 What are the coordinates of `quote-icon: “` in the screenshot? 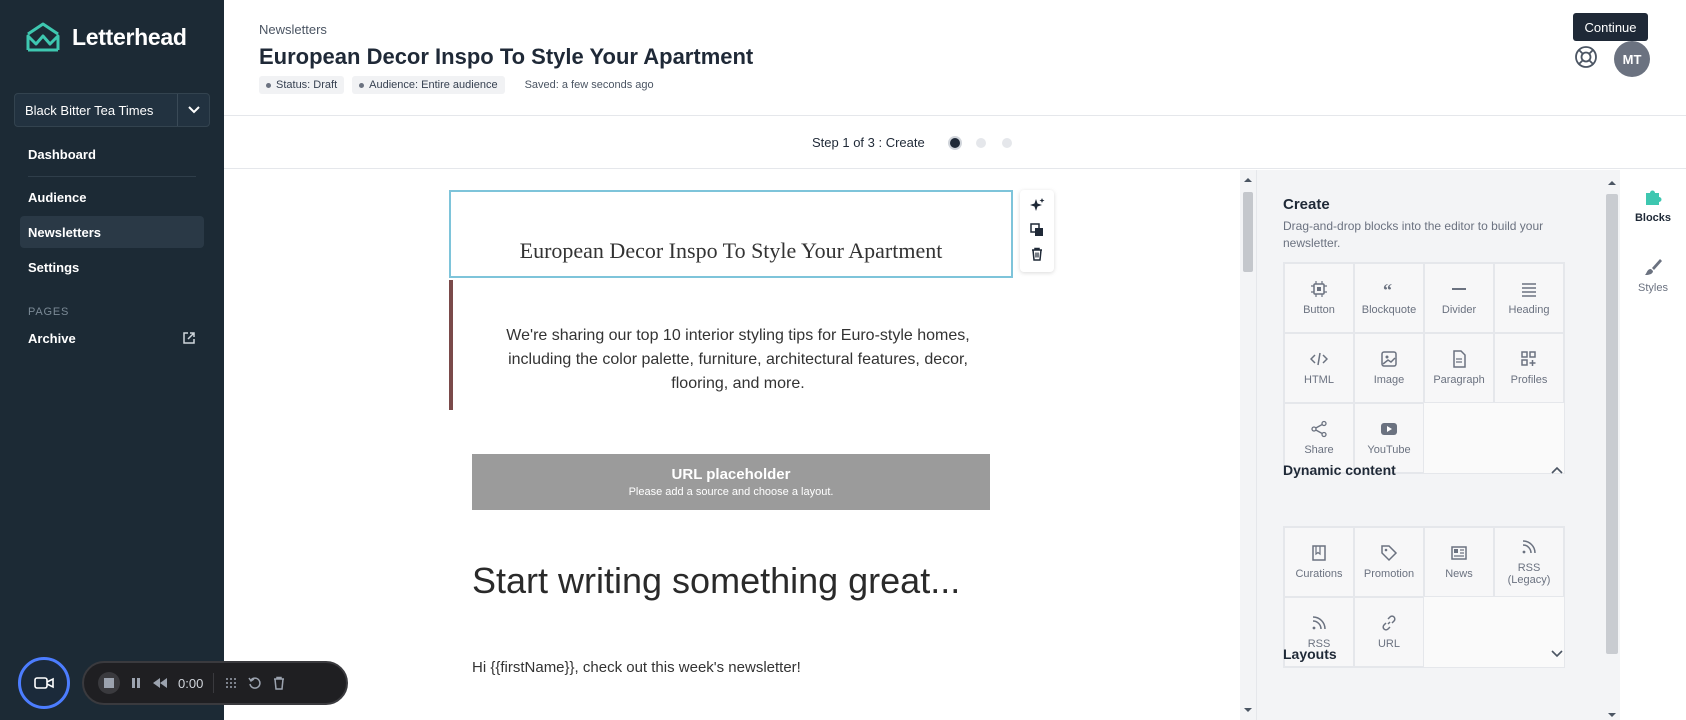 It's located at (1387, 289).